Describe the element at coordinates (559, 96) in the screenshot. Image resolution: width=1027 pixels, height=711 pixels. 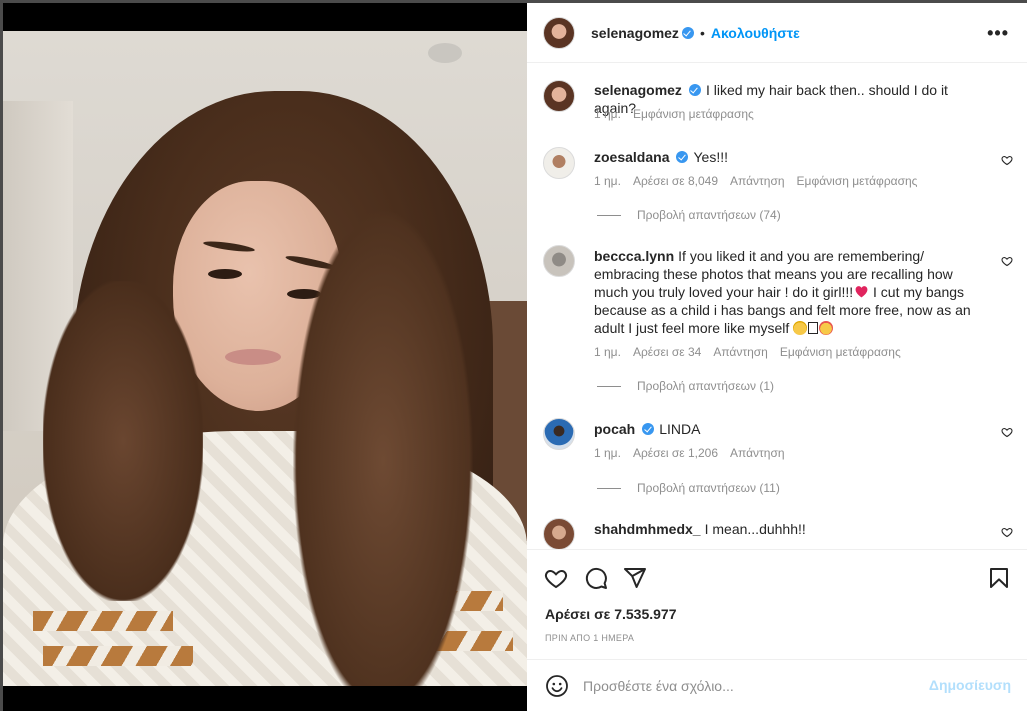
I see `caption-avatar` at that location.